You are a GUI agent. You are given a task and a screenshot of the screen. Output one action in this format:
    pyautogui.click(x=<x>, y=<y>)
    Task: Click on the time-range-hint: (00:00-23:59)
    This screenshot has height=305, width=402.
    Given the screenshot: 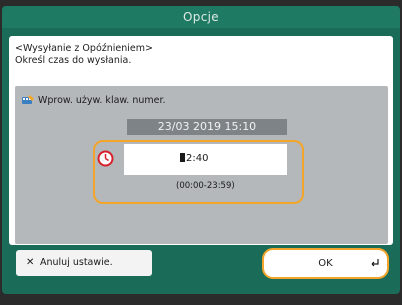 What is the action you would take?
    pyautogui.click(x=205, y=186)
    